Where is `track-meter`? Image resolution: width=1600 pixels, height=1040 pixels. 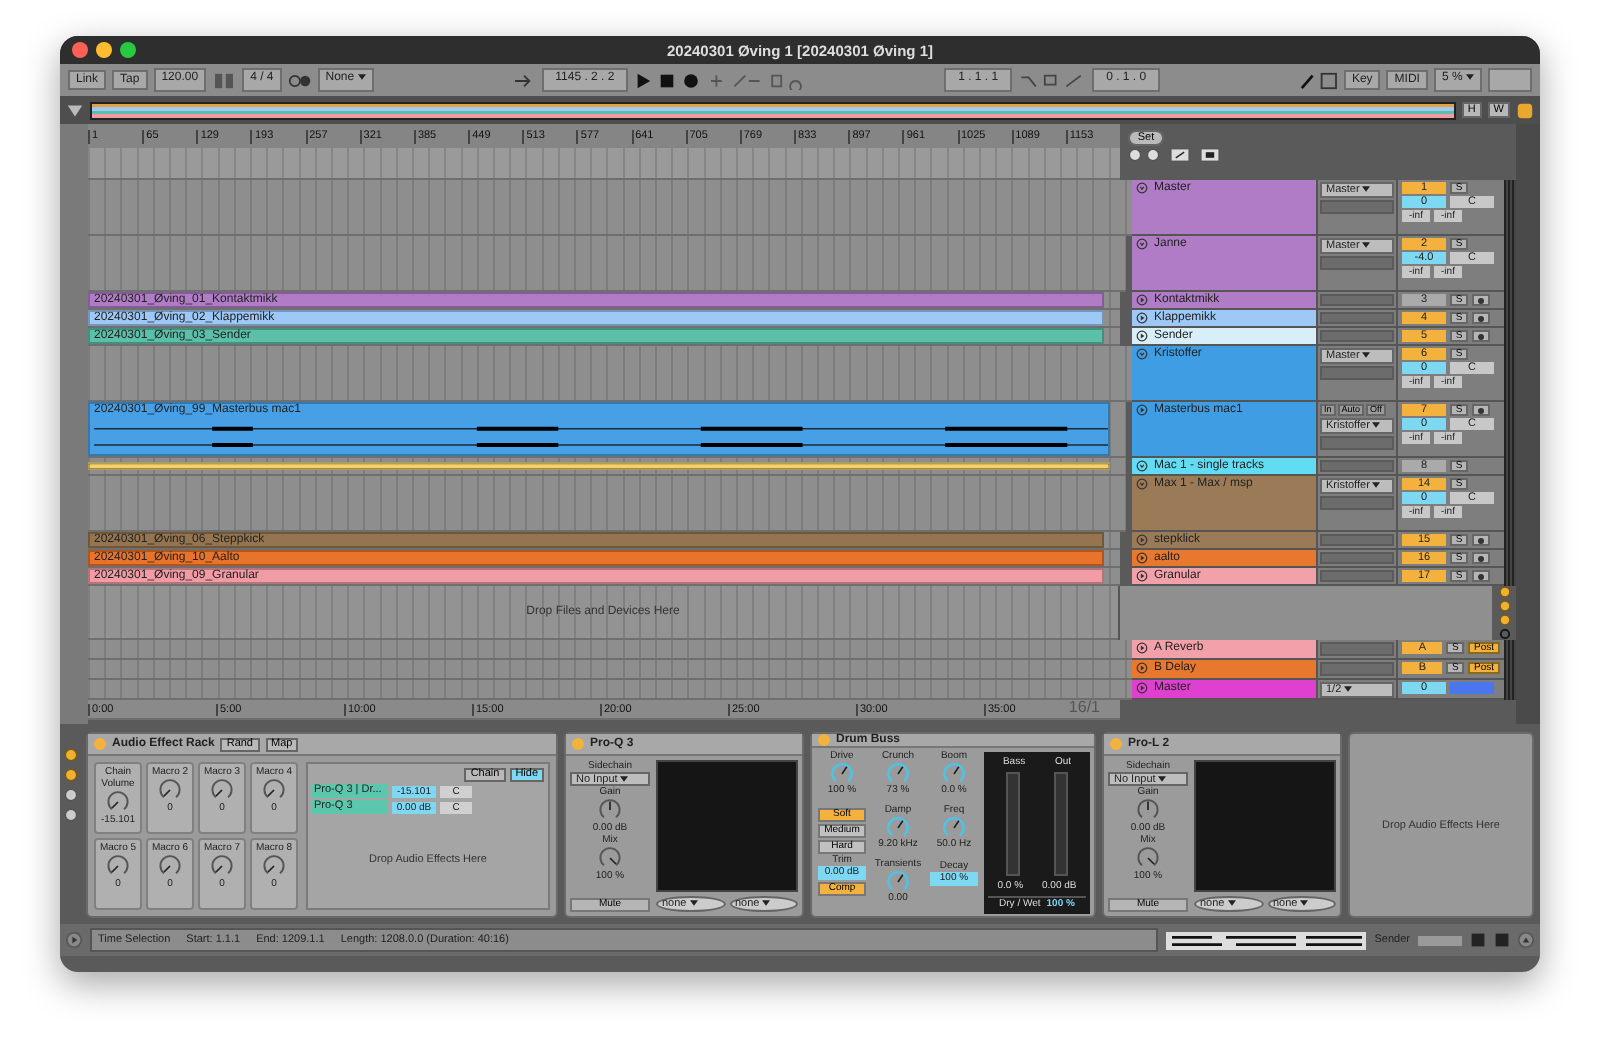
track-meter is located at coordinates (1440, 940).